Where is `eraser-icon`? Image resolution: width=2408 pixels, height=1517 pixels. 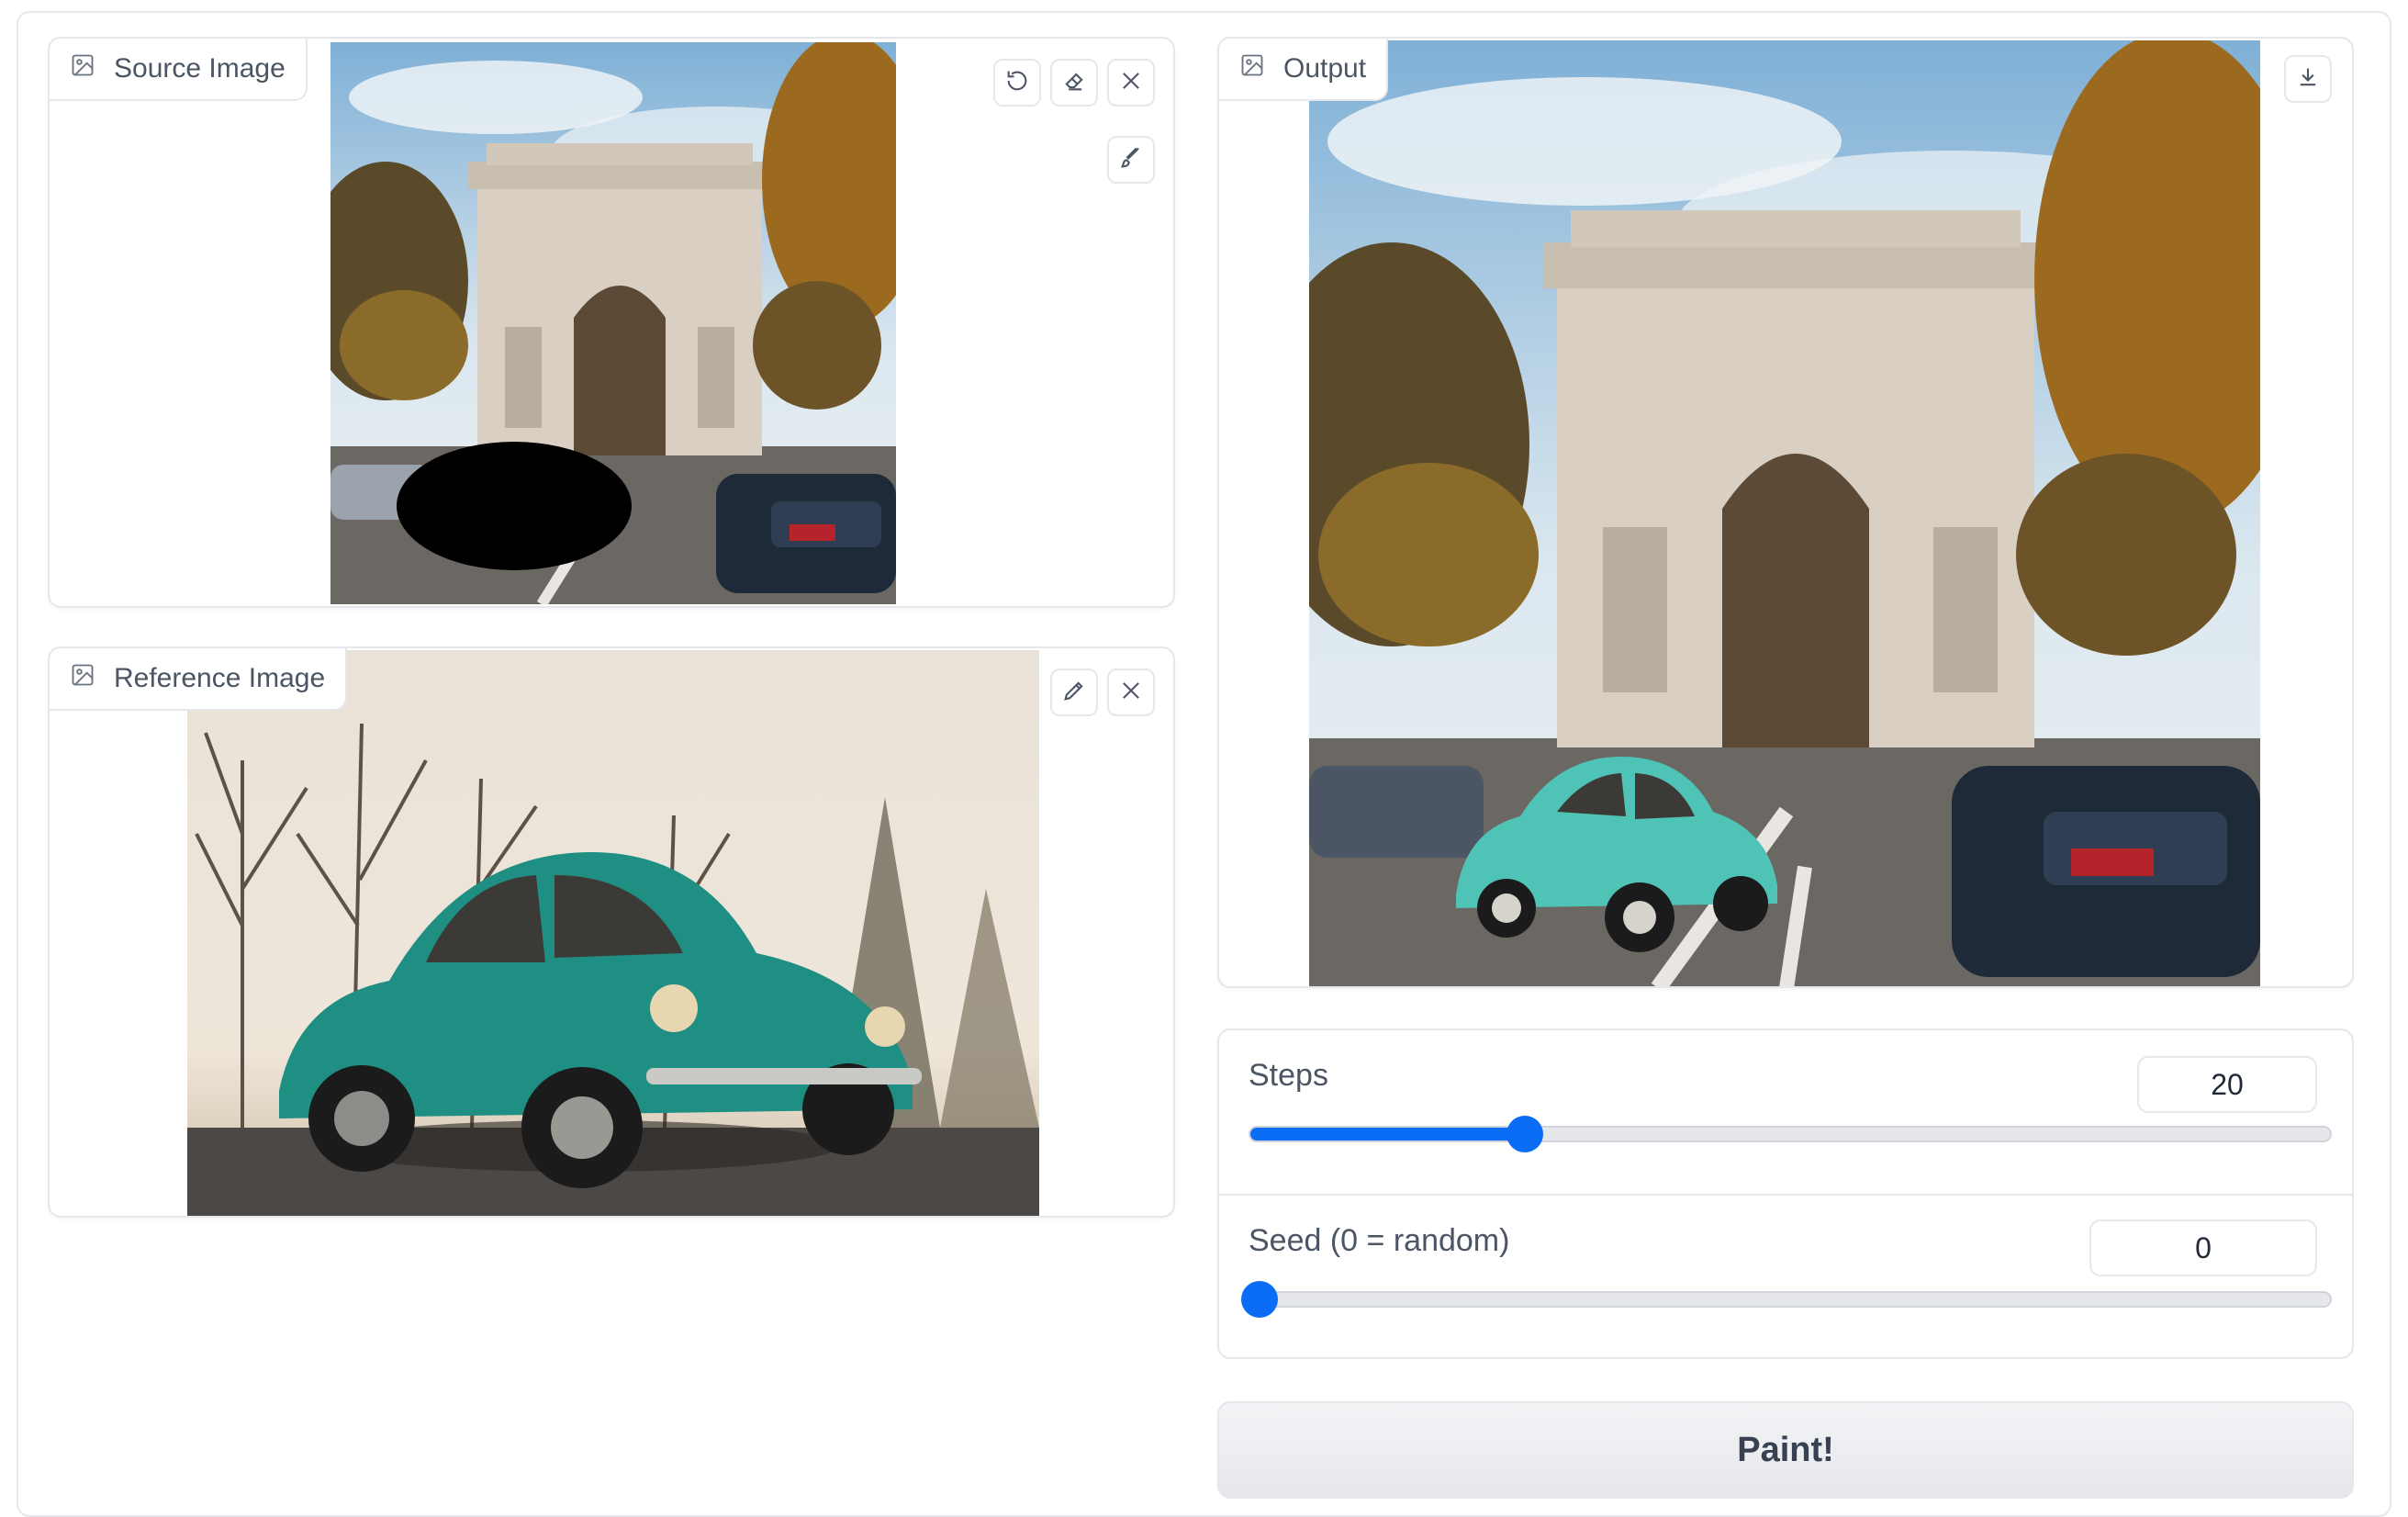
eraser-icon is located at coordinates (1074, 83).